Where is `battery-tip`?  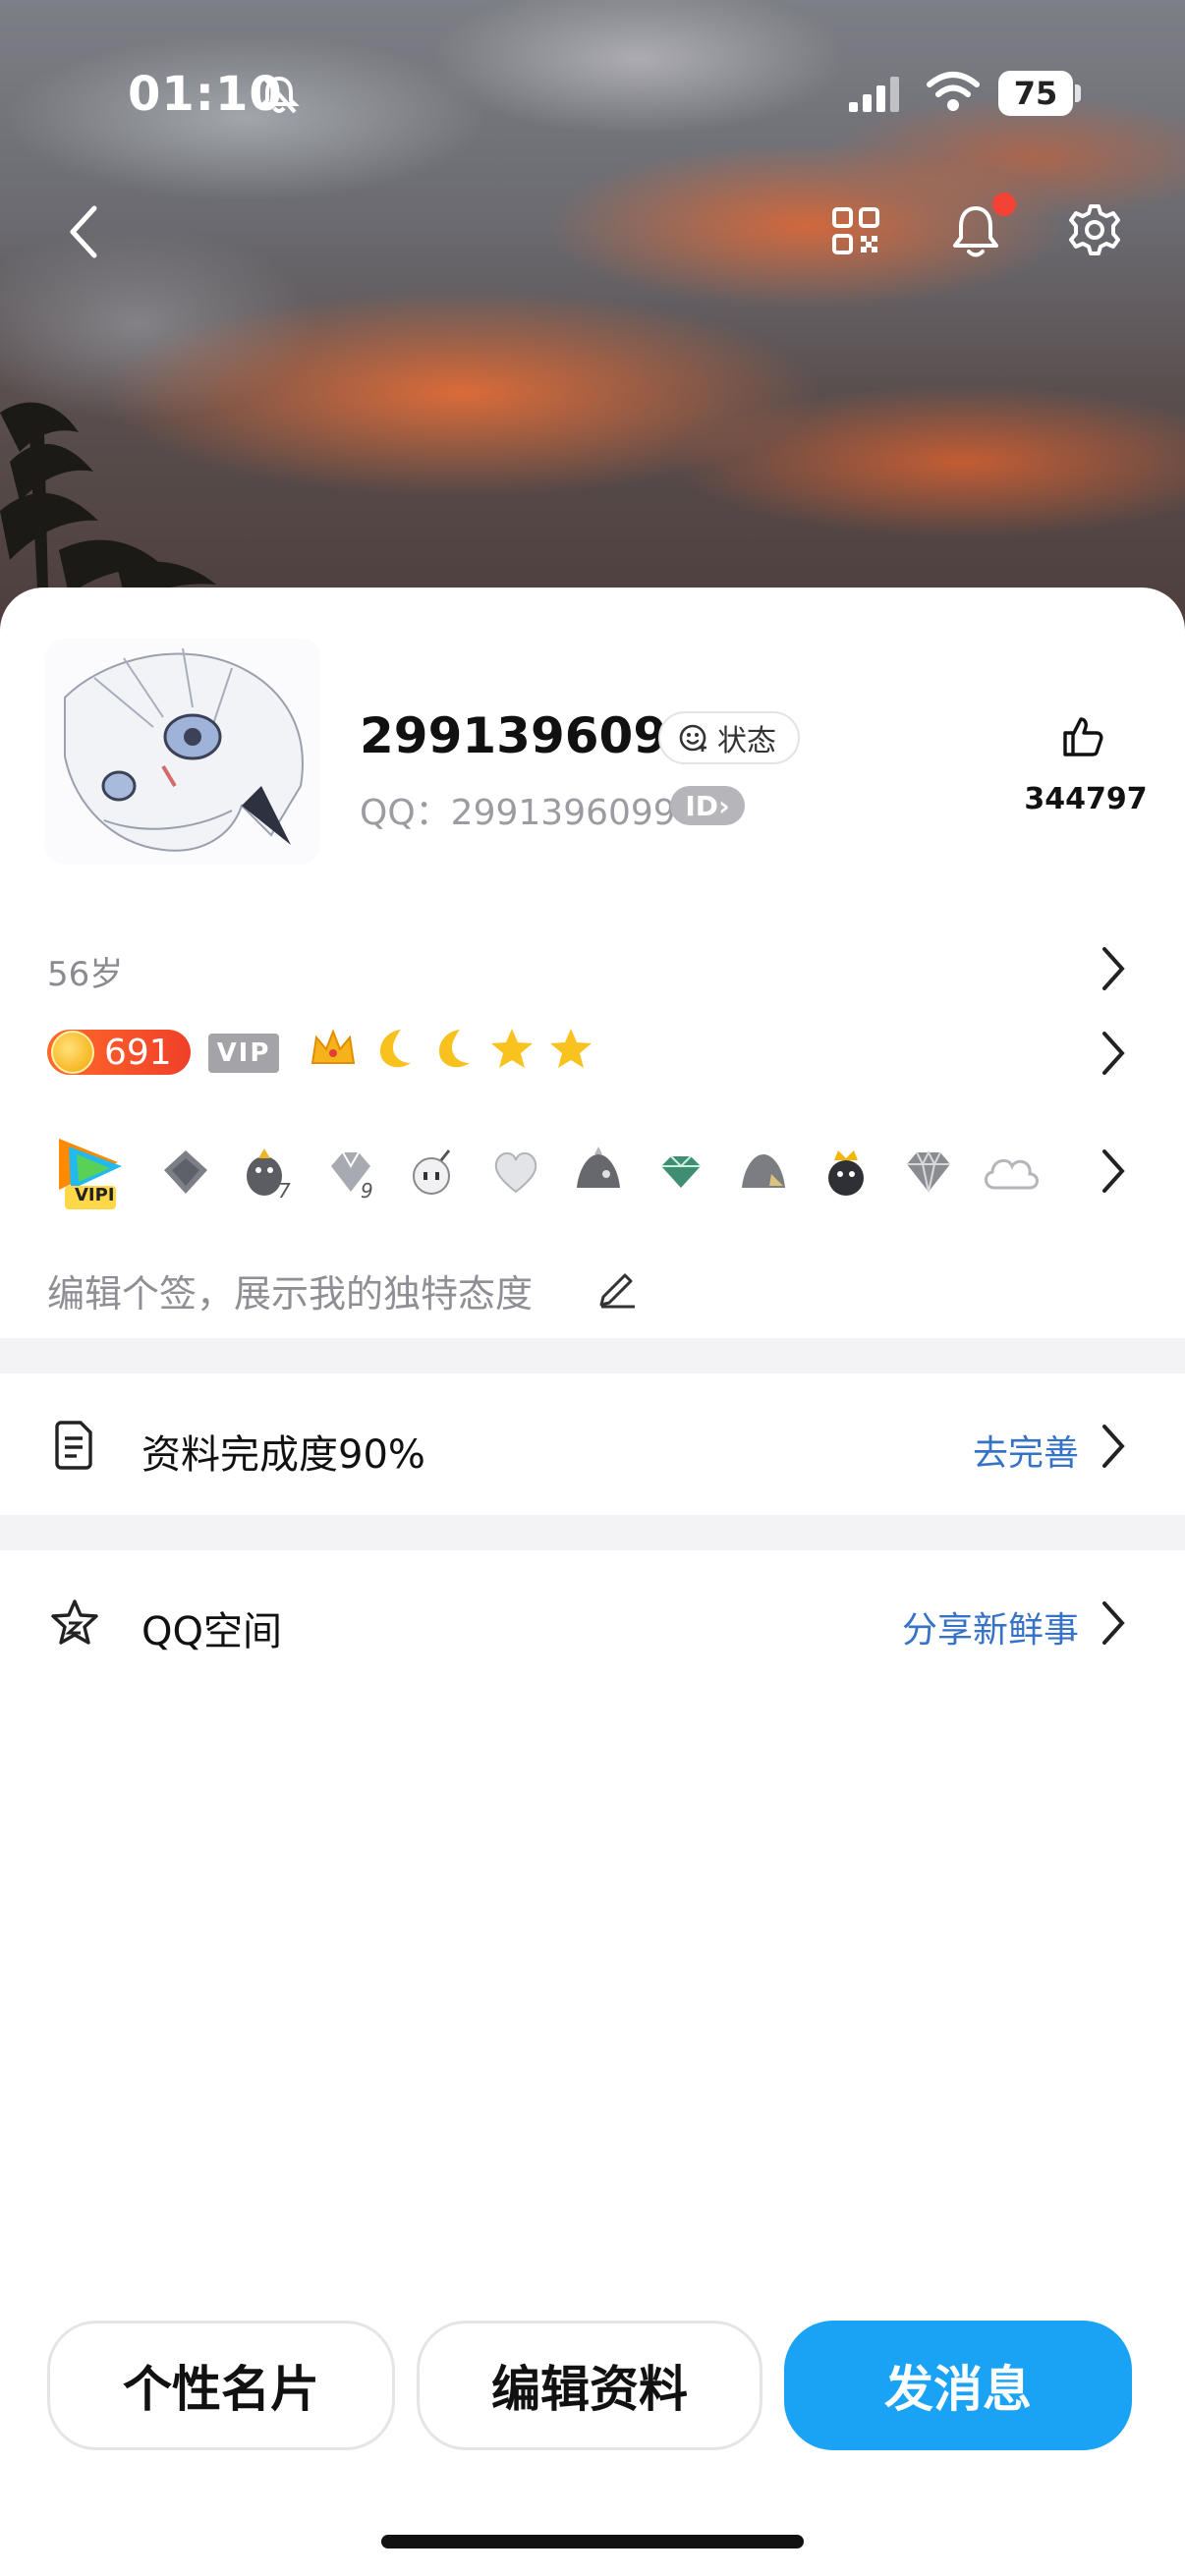
battery-tip is located at coordinates (1078, 93).